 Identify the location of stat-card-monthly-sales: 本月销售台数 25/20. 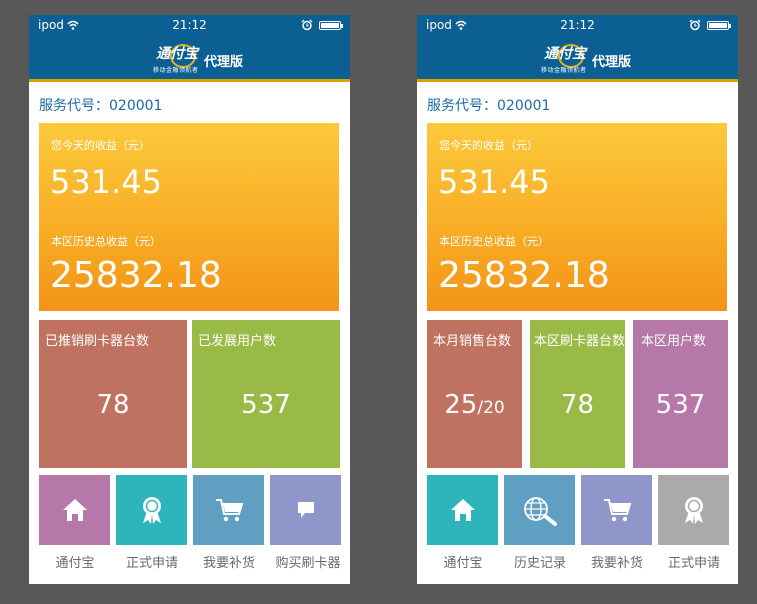
(474, 394).